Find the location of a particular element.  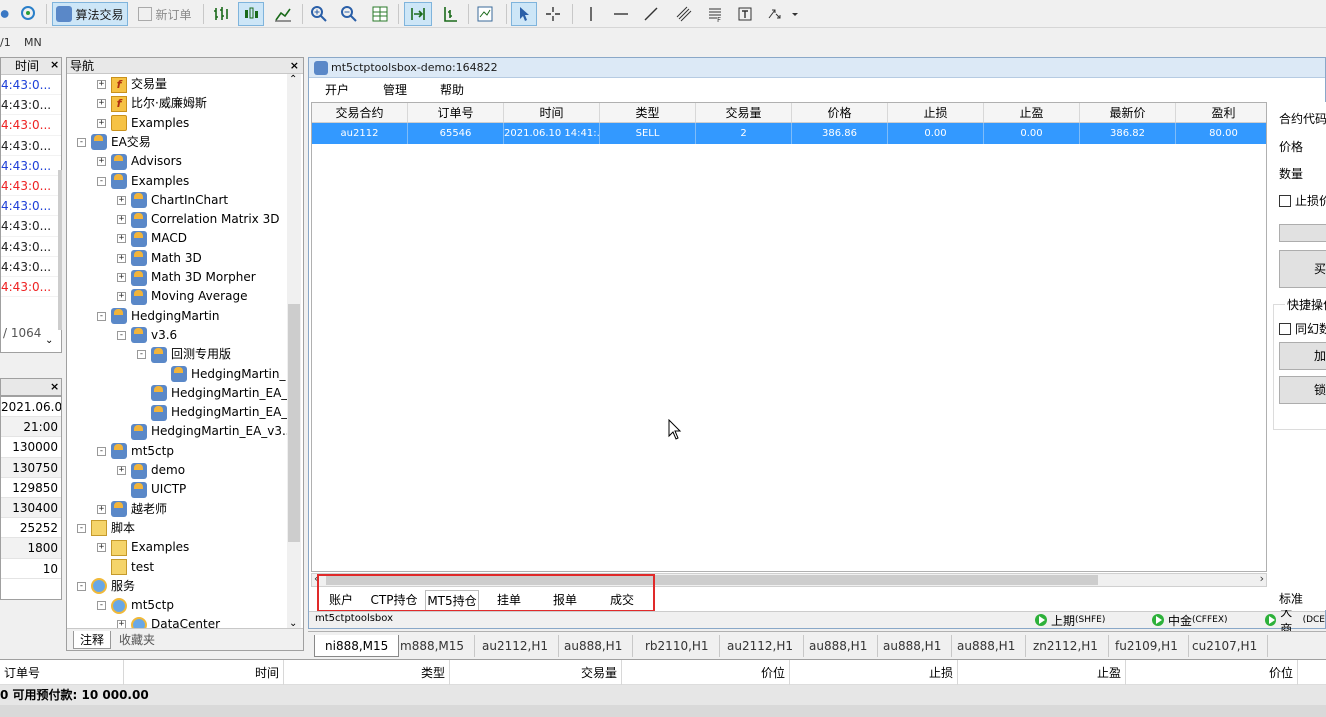

new-order-button: 新订单 is located at coordinates (165, 14).